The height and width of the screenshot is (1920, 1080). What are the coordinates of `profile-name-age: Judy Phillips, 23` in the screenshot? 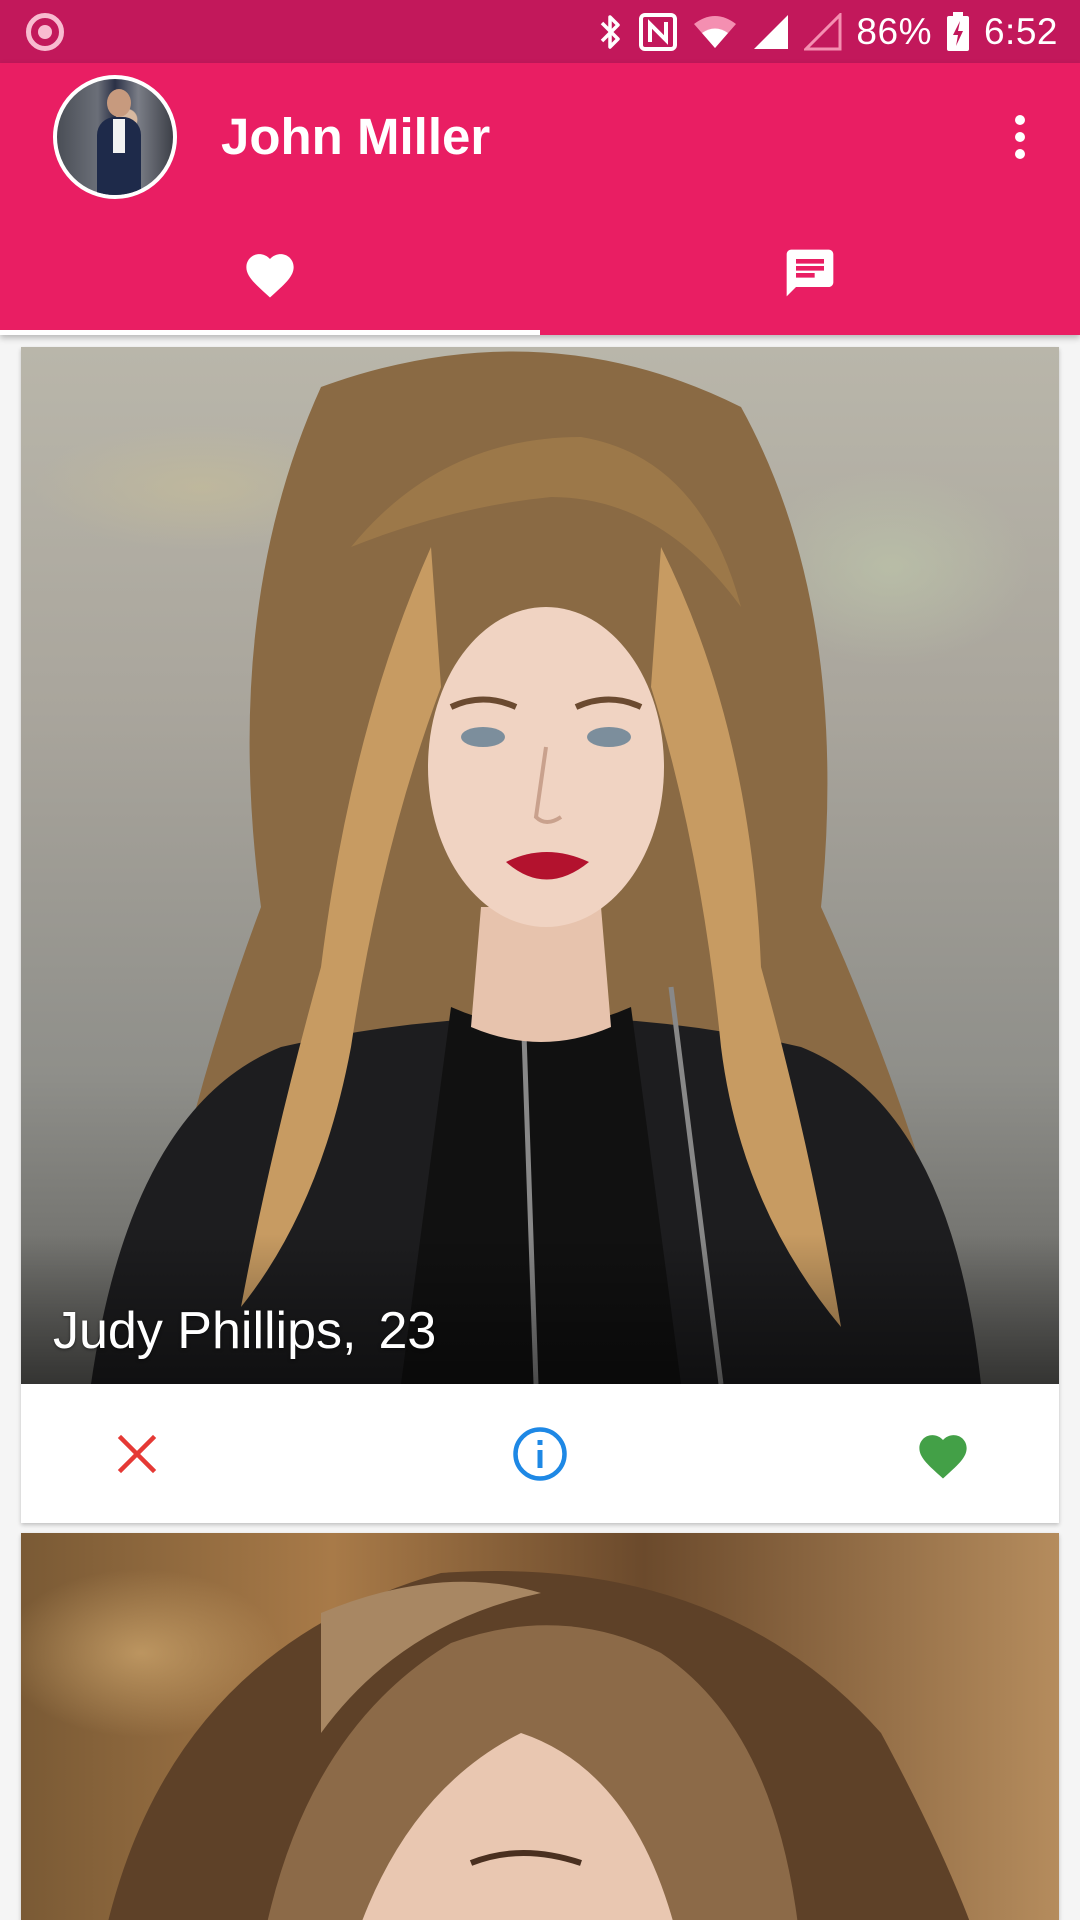 It's located at (244, 1331).